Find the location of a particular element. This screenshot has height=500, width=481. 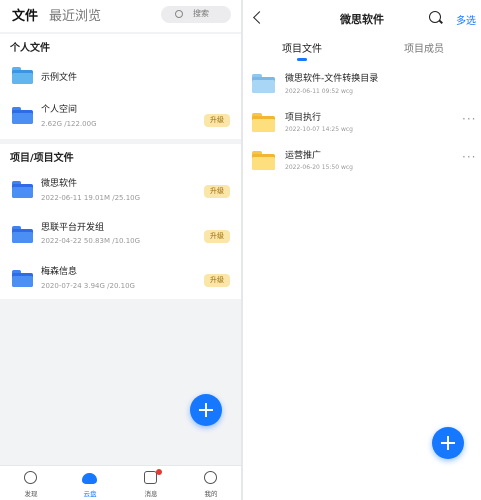

tab-project-members: 项目成员 is located at coordinates (424, 47).